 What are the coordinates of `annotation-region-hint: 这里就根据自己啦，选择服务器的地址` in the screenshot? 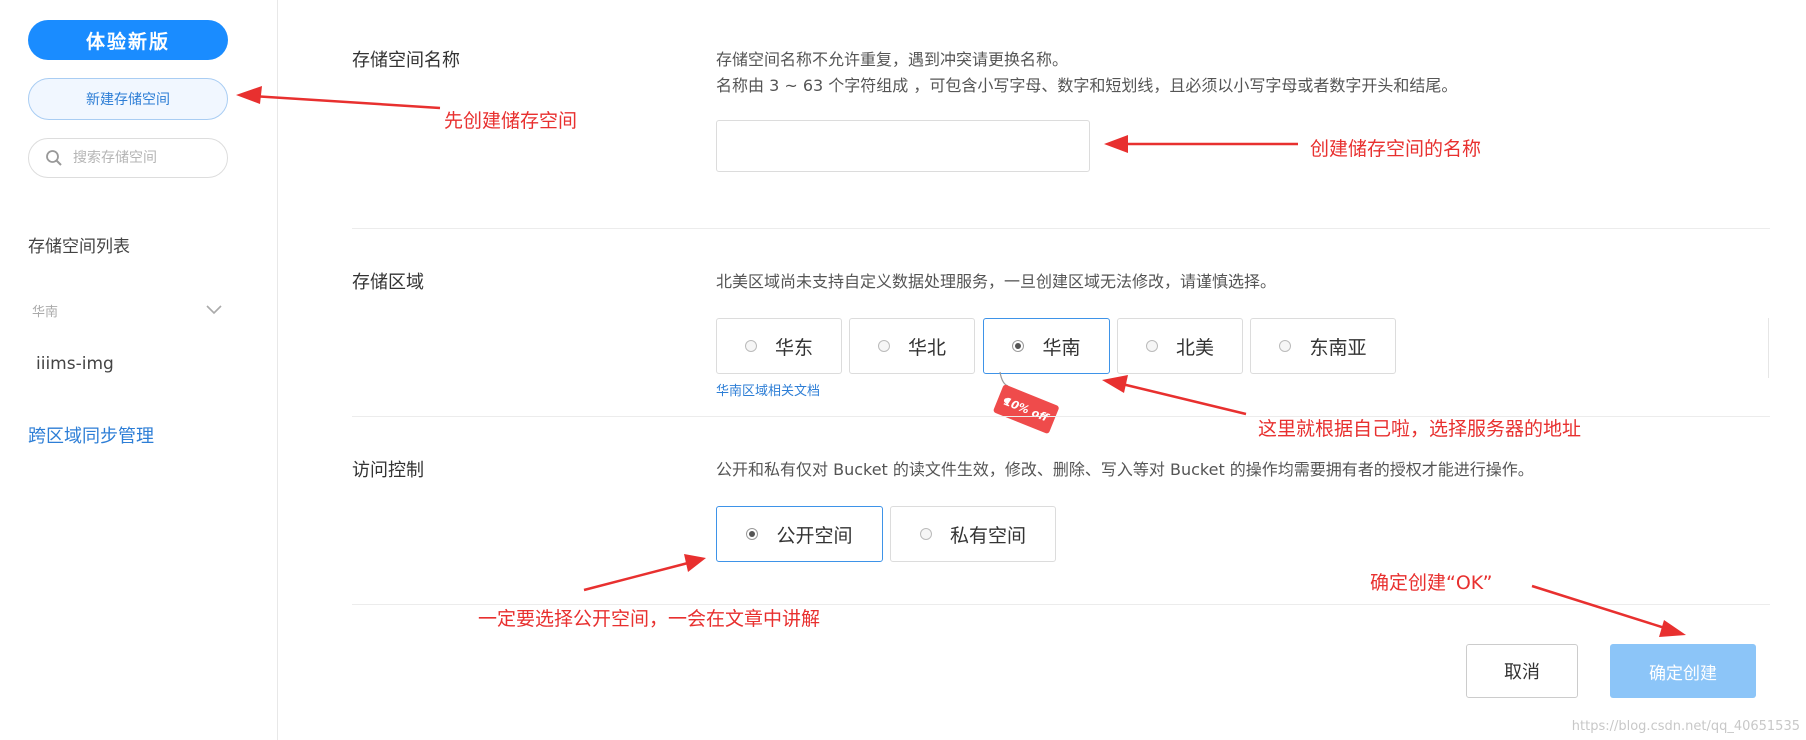 It's located at (1420, 429).